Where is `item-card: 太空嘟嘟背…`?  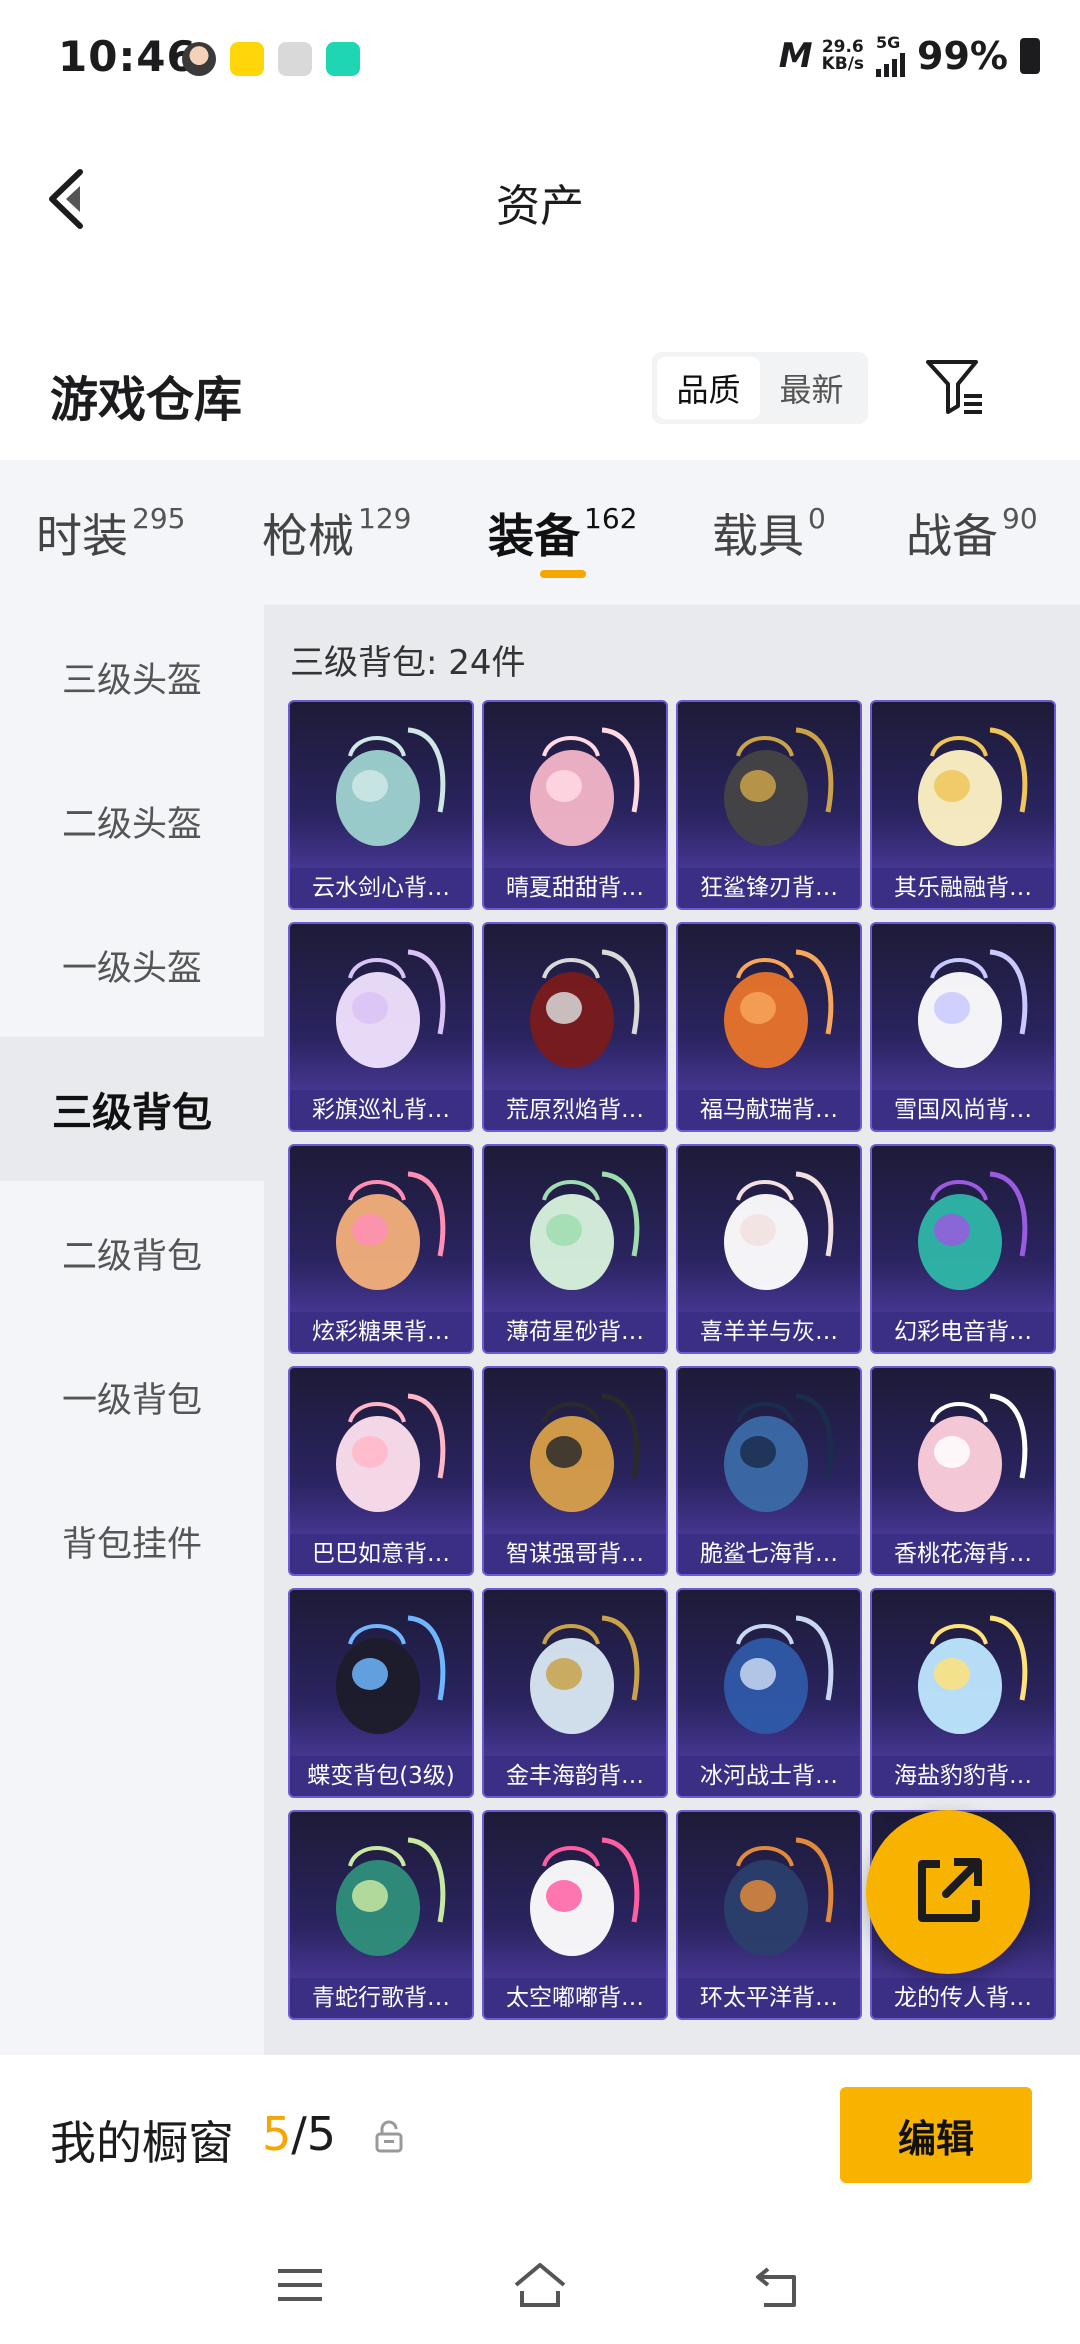 item-card: 太空嘟嘟背… is located at coordinates (575, 1915).